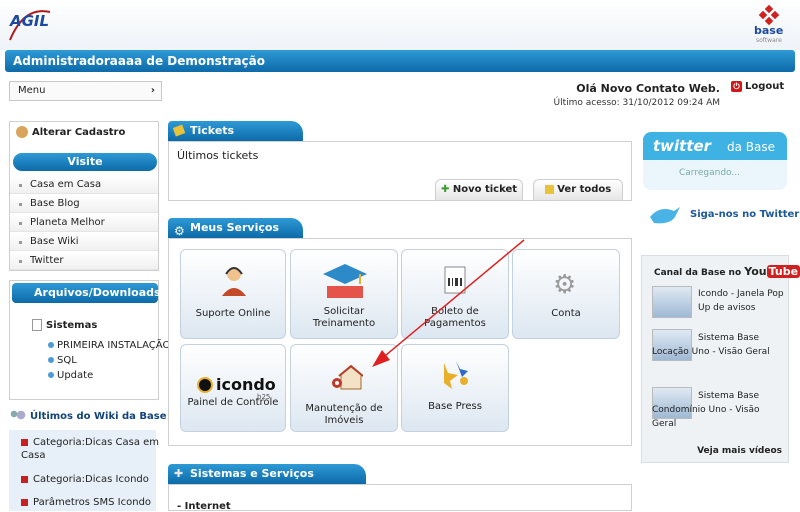 This screenshot has height=512, width=800. I want to click on icondo-icon, so click(205, 384).